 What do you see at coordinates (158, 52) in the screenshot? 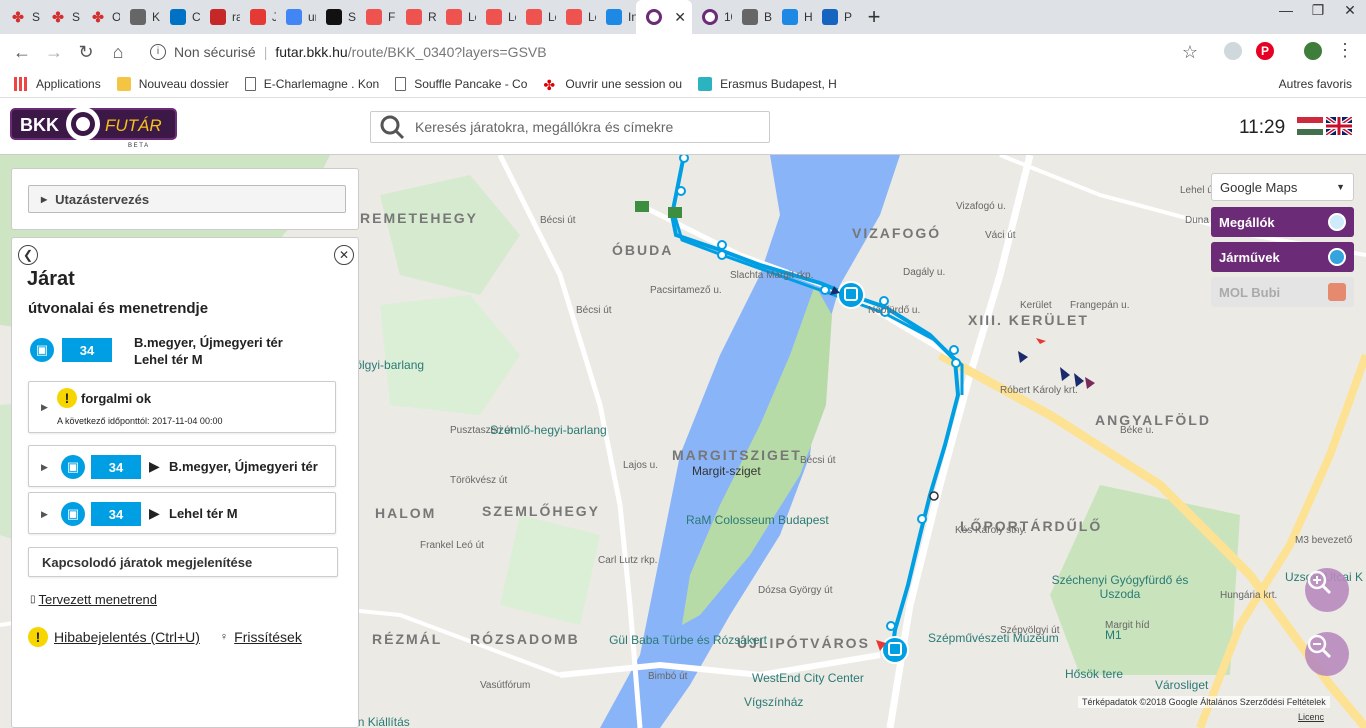
I see `info-icon: i` at bounding box center [158, 52].